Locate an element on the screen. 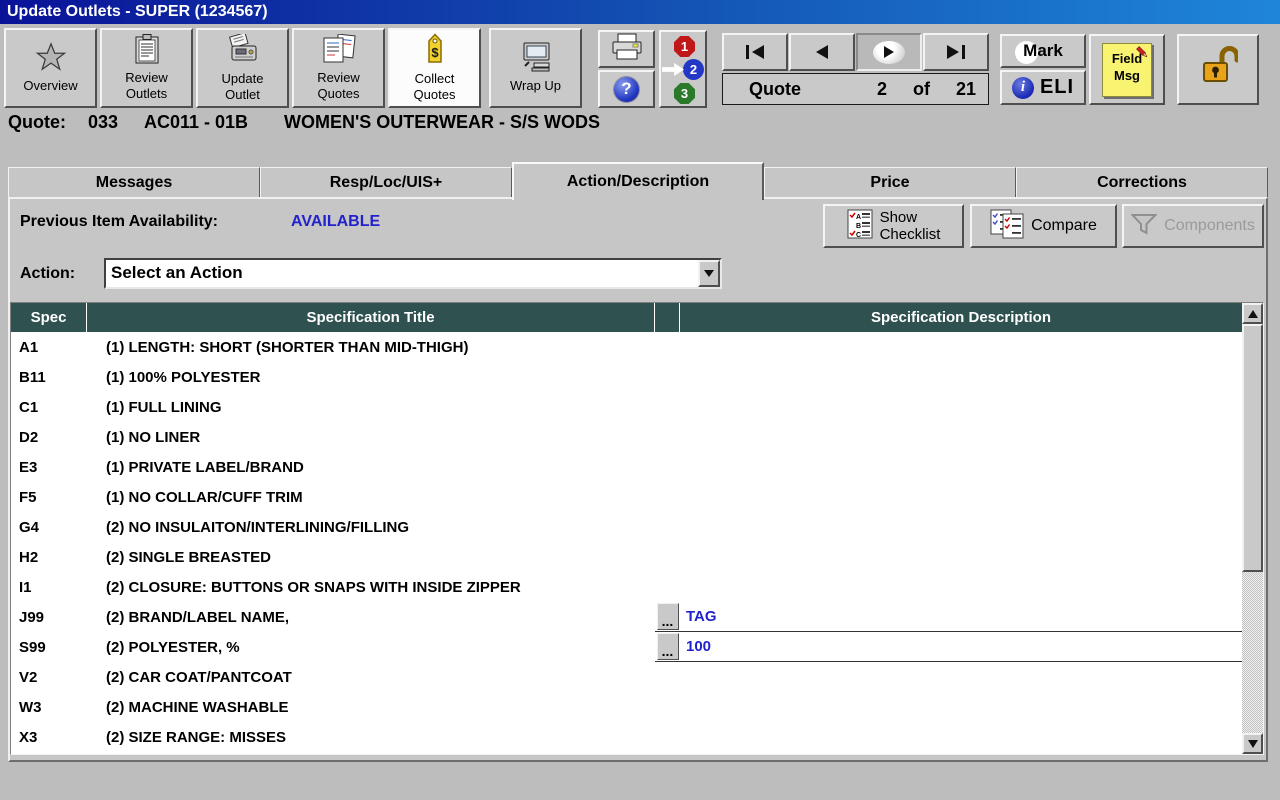 The width and height of the screenshot is (1280, 800). steps-button: 1 2 3 is located at coordinates (683, 69).